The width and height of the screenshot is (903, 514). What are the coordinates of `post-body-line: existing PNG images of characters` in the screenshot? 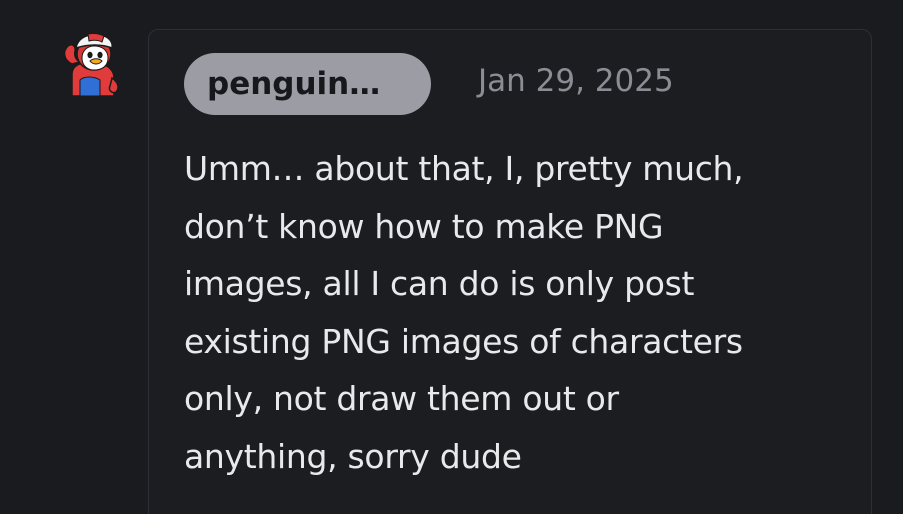 It's located at (463, 341).